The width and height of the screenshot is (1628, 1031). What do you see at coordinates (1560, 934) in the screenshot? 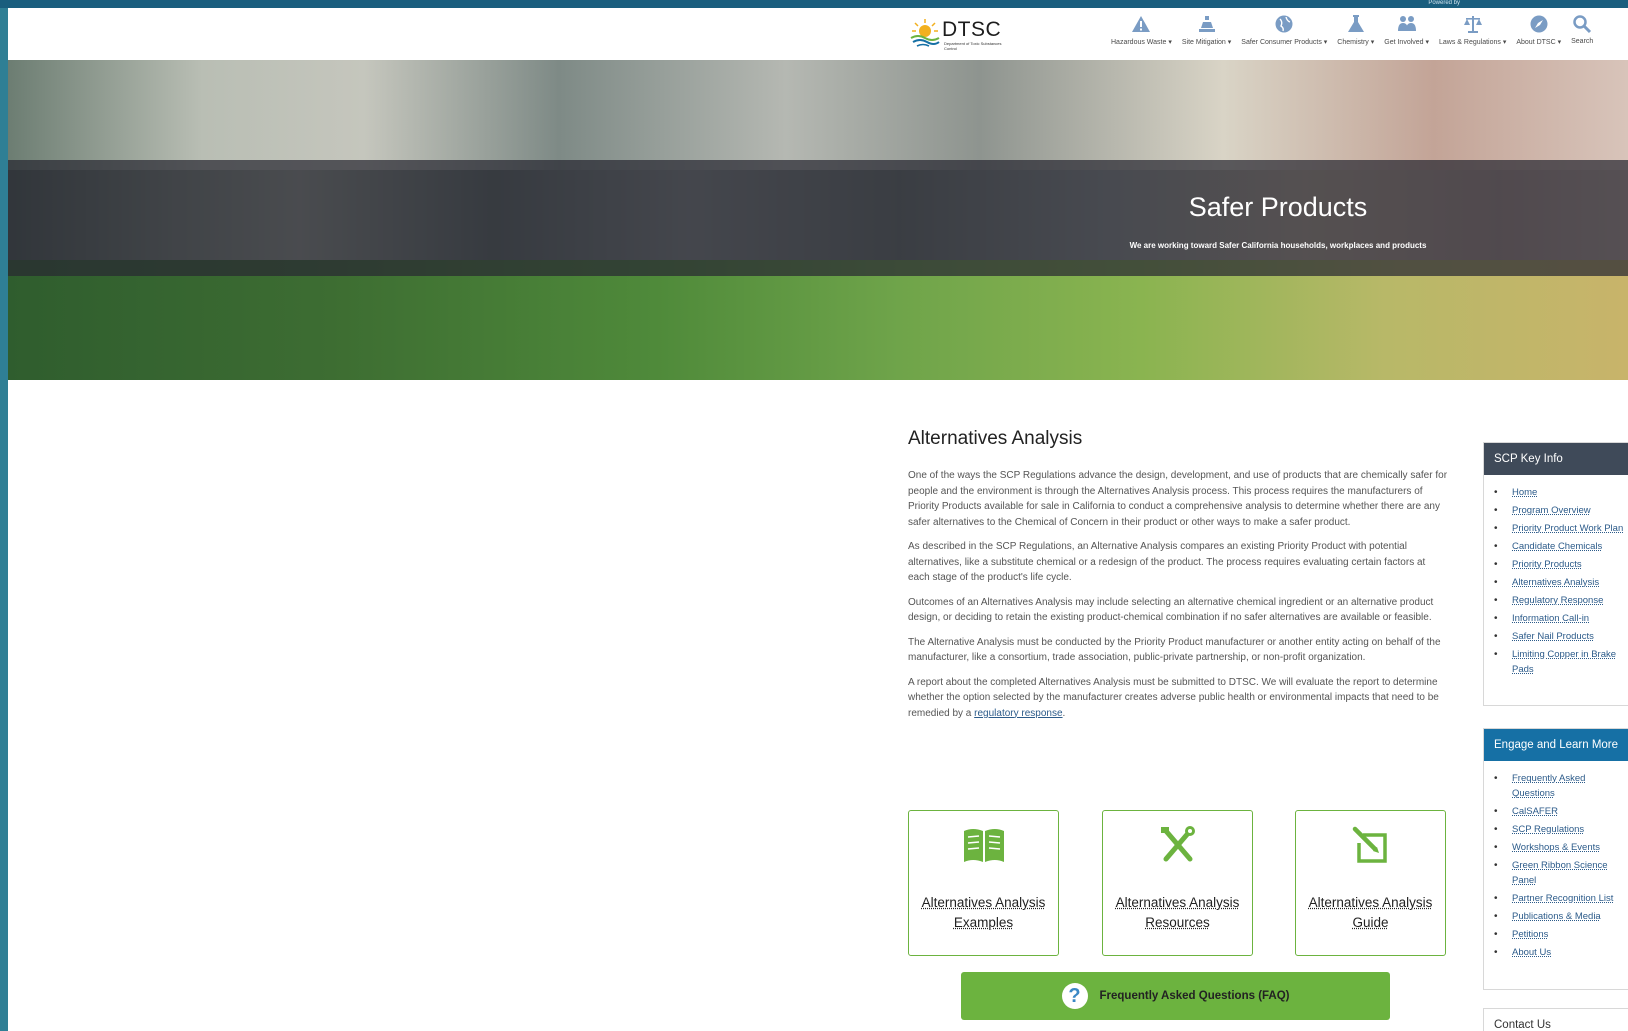
I see `sidebar-link-item: Petitions` at bounding box center [1560, 934].